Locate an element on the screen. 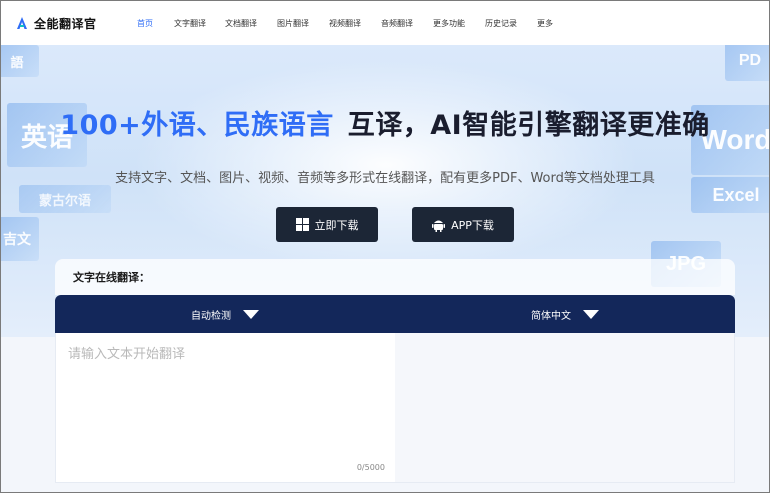  nav-item-image-translate: 图片翻译 is located at coordinates (303, 23).